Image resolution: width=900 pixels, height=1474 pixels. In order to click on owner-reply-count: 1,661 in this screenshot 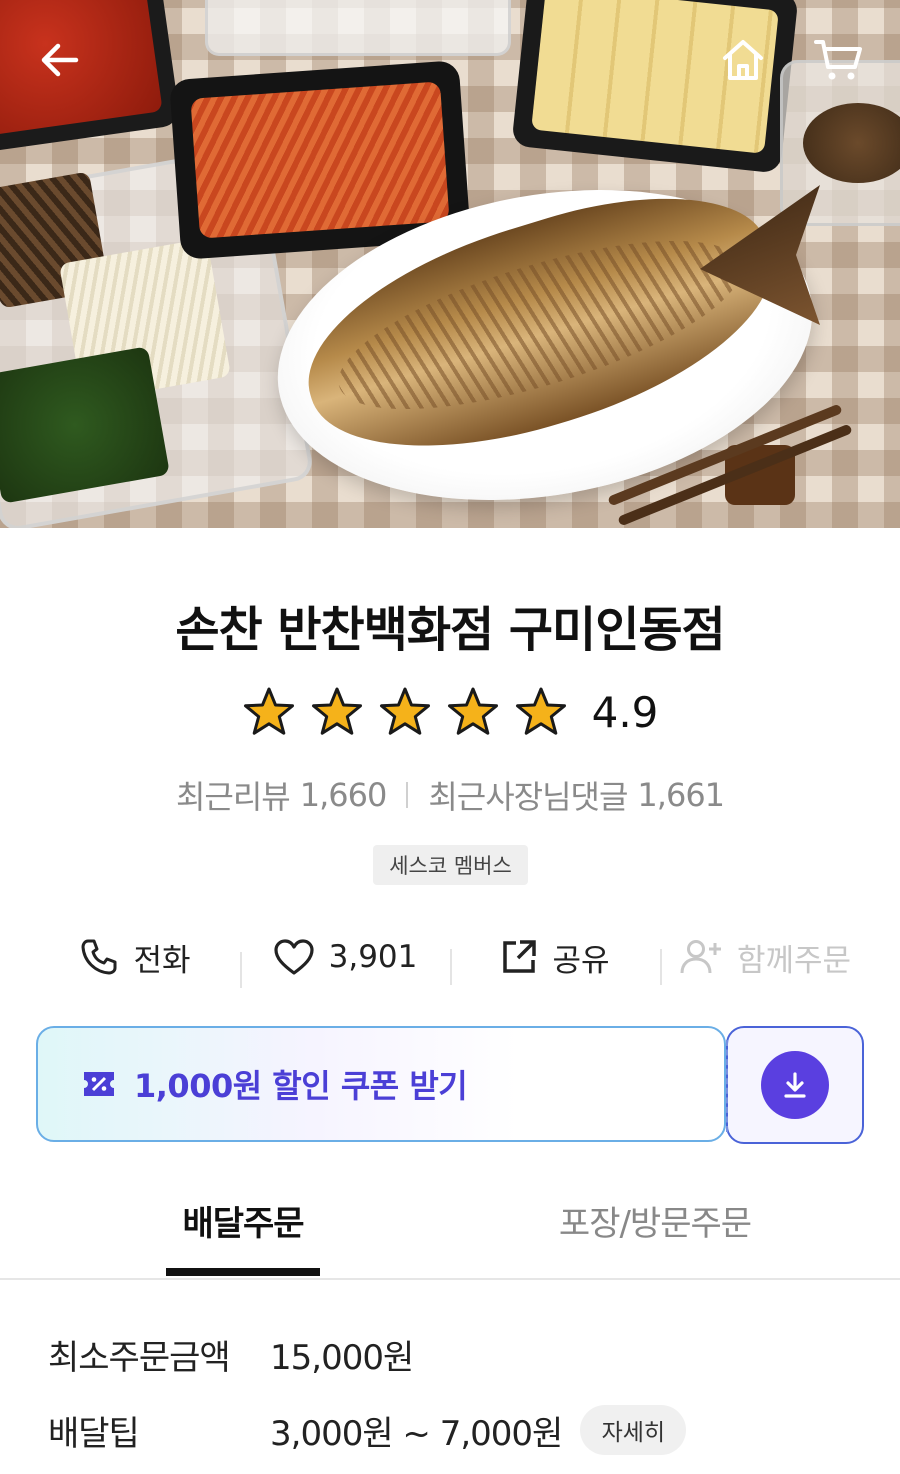, I will do `click(681, 795)`.